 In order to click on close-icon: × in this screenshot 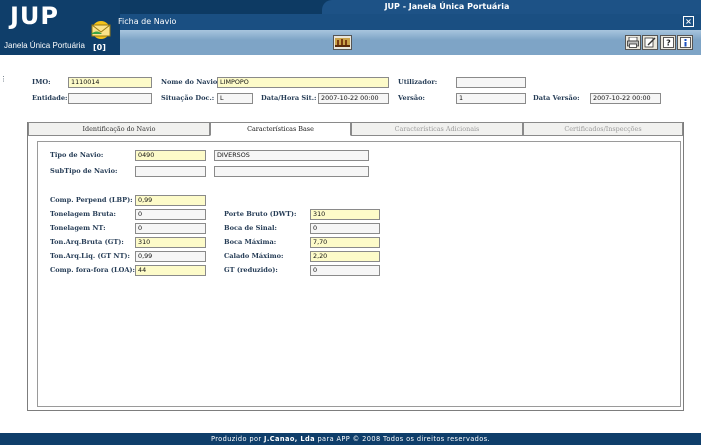, I will do `click(688, 21)`.